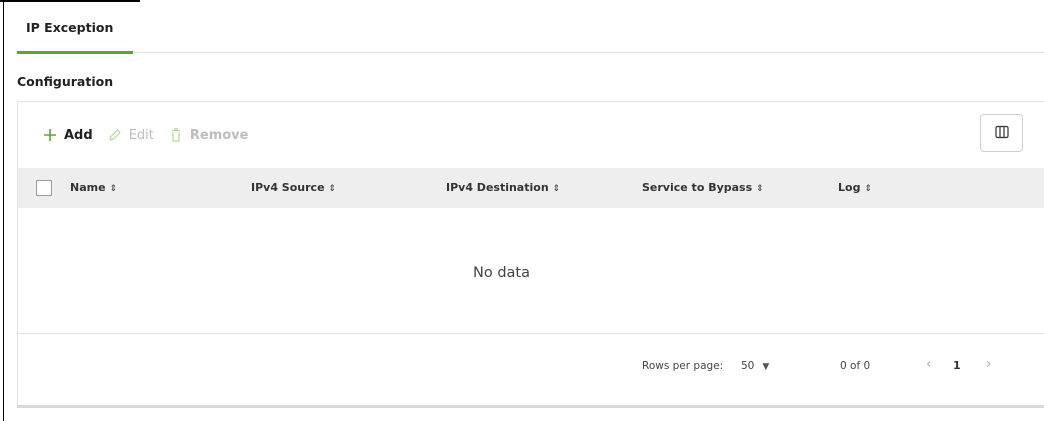  Describe the element at coordinates (115, 135) in the screenshot. I see `pencil-icon` at that location.